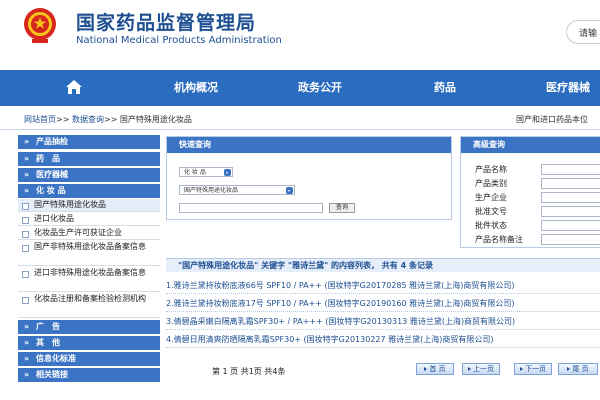 The height and width of the screenshot is (400, 600). What do you see at coordinates (537, 211) in the screenshot?
I see `adv-field-row: 批准文号` at bounding box center [537, 211].